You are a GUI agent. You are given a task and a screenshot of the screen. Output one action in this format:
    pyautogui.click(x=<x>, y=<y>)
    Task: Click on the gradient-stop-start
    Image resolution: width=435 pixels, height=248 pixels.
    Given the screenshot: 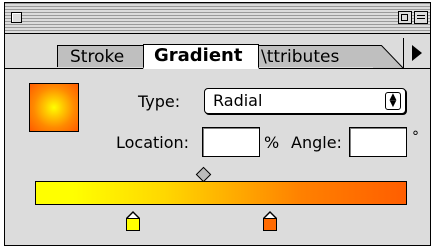 What is the action you would take?
    pyautogui.click(x=133, y=221)
    